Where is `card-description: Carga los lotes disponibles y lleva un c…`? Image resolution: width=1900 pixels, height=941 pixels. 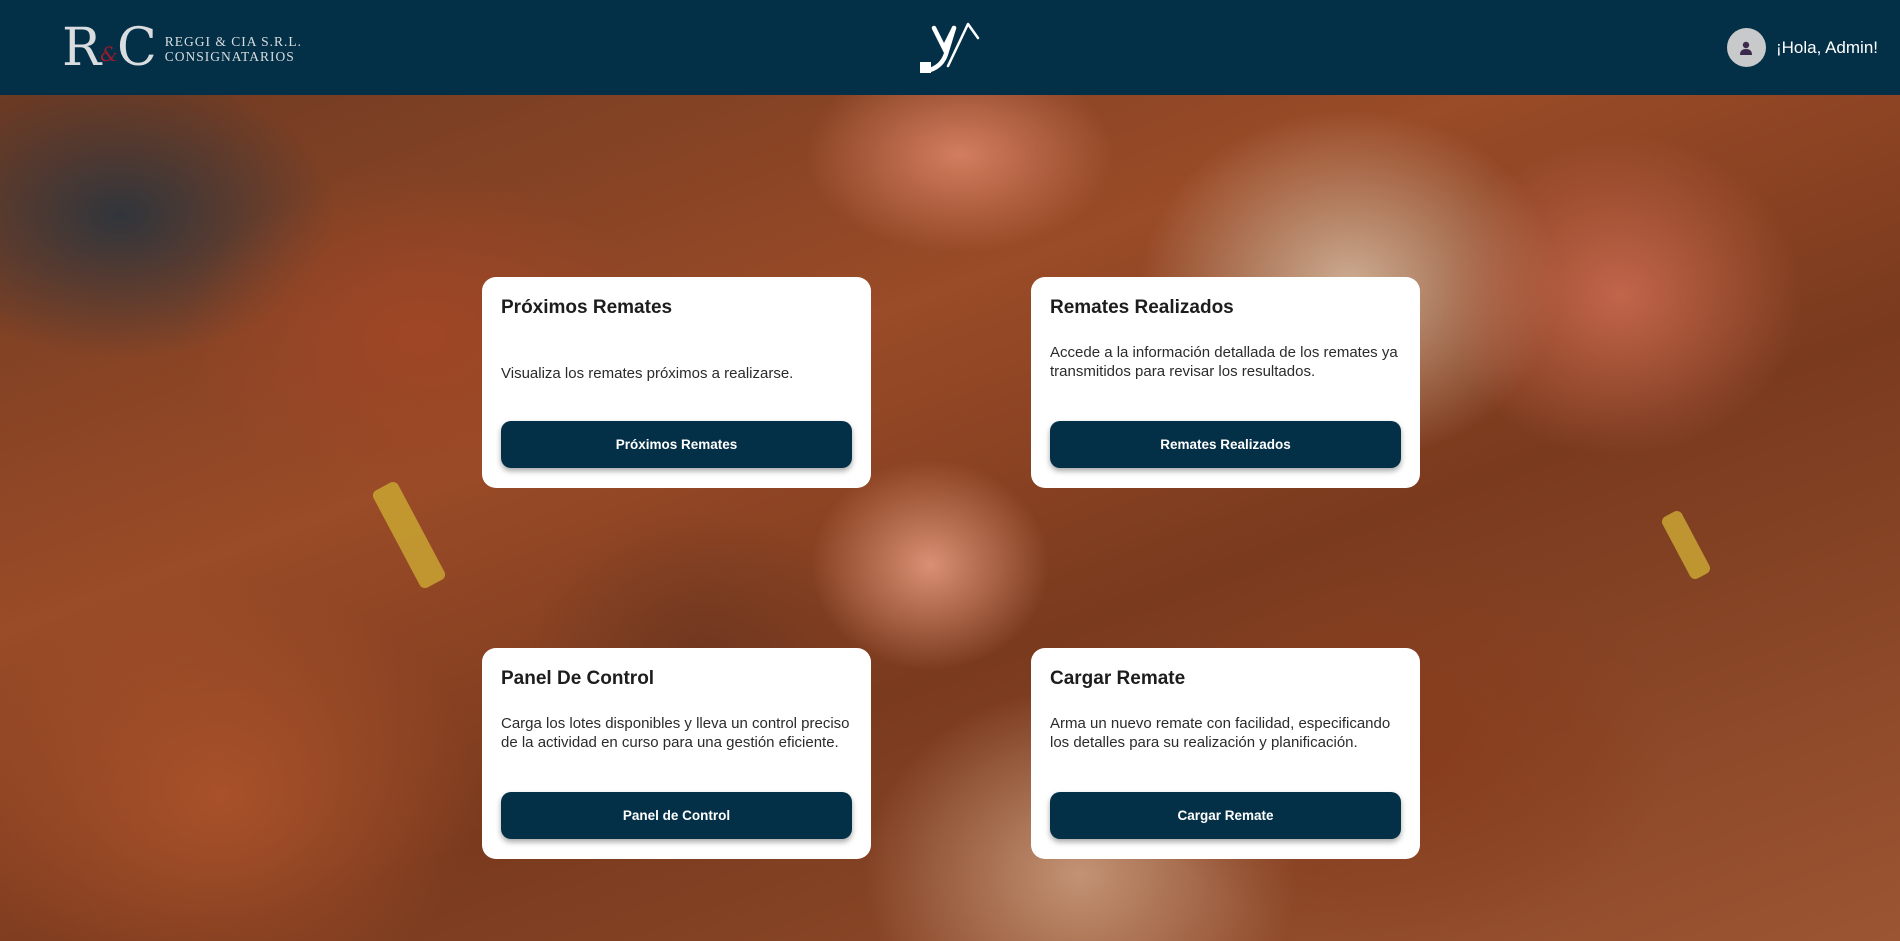
card-description: Carga los lotes disponibles y lleva un c… is located at coordinates (675, 733).